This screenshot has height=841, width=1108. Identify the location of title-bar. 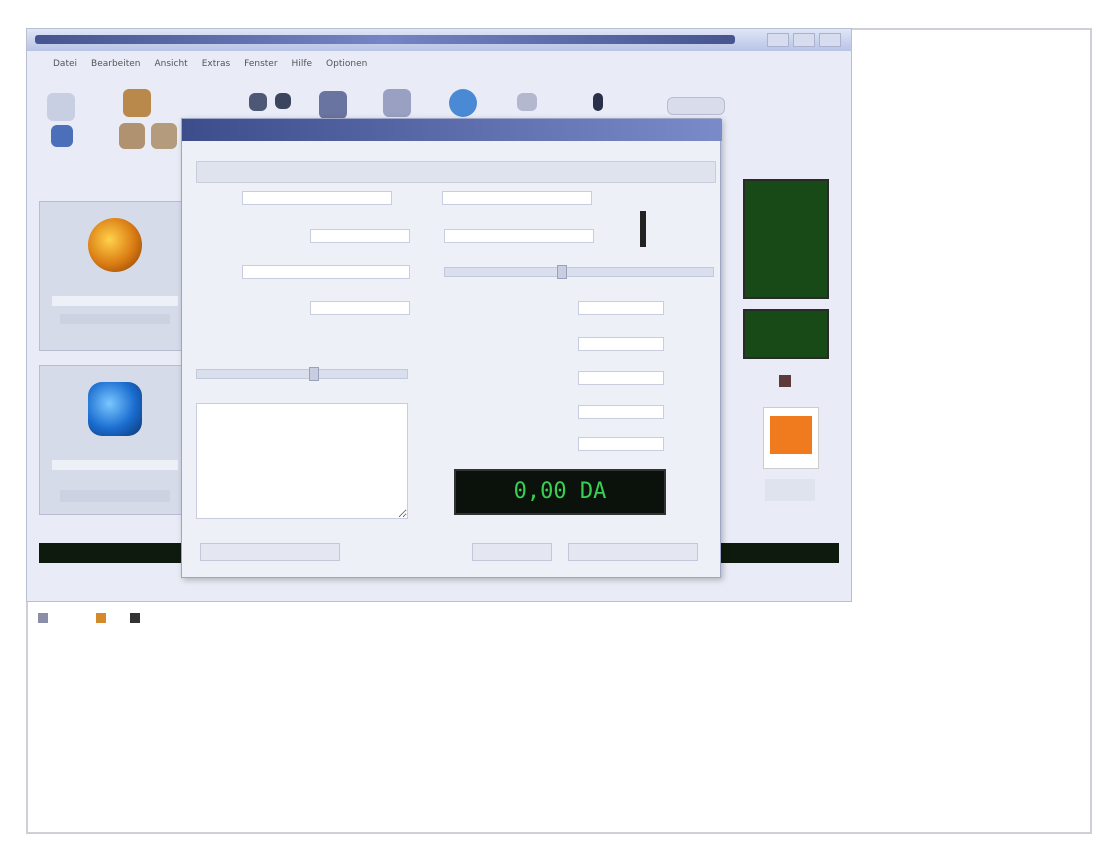
(439, 40).